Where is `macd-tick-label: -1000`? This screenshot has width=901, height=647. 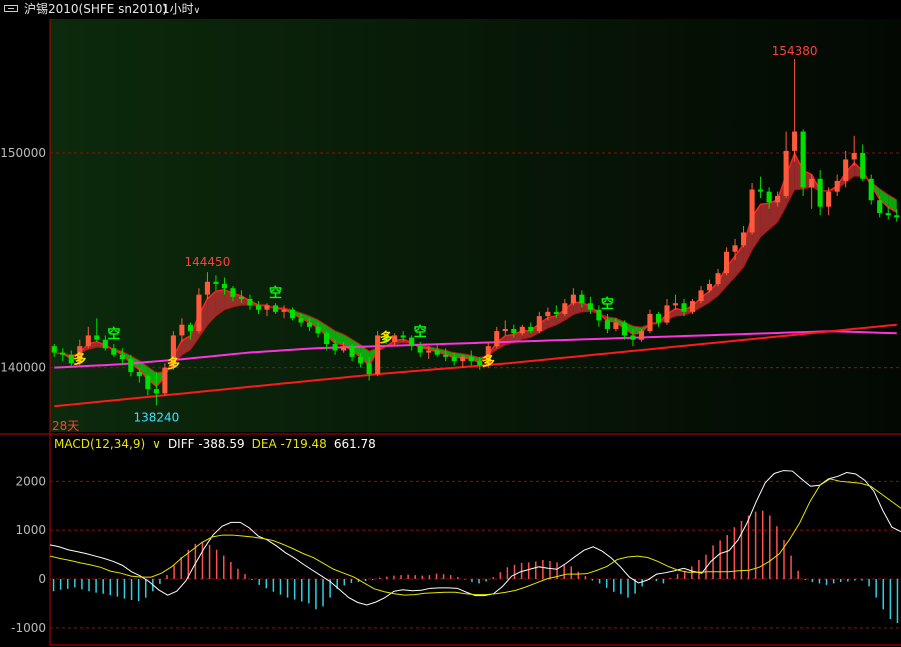 macd-tick-label: -1000 is located at coordinates (28, 628).